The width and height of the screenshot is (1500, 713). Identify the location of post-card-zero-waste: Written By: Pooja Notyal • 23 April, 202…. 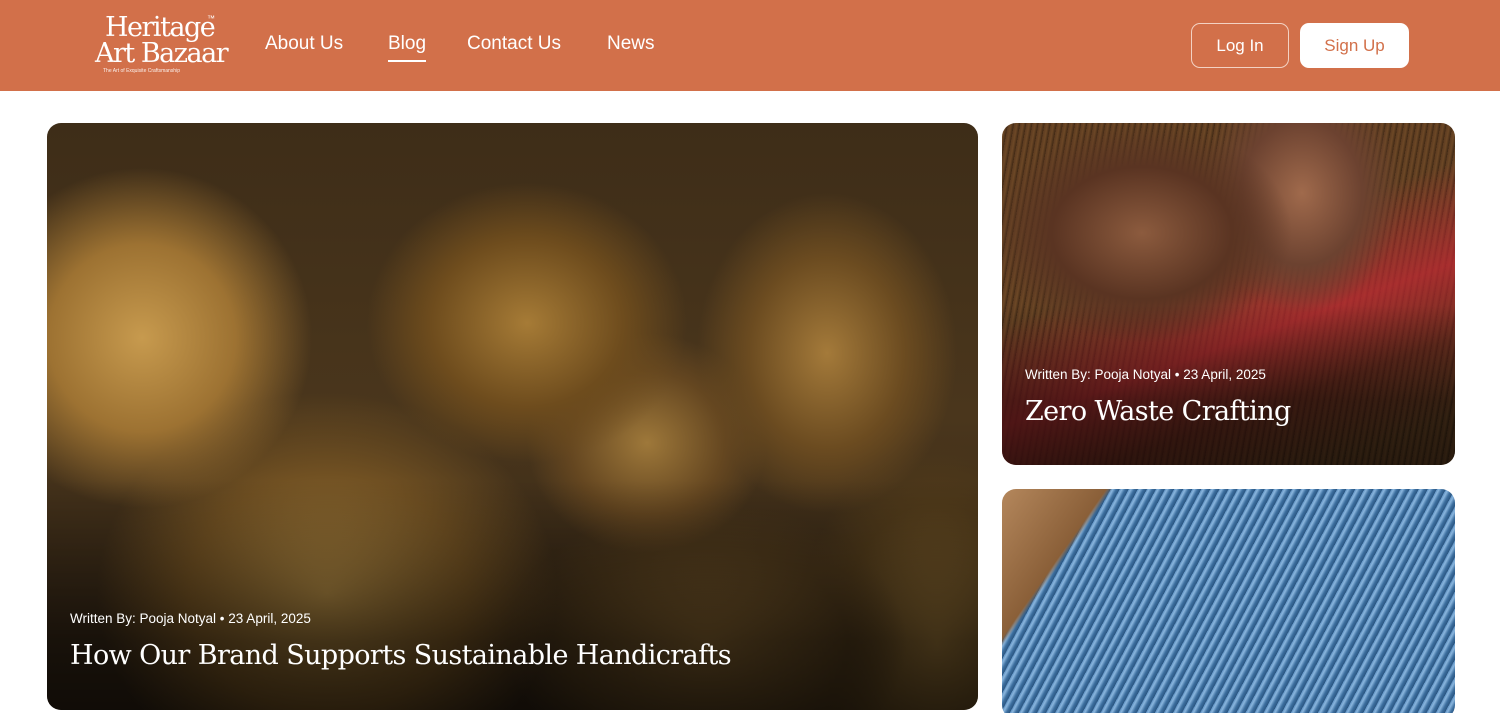
(1228, 294).